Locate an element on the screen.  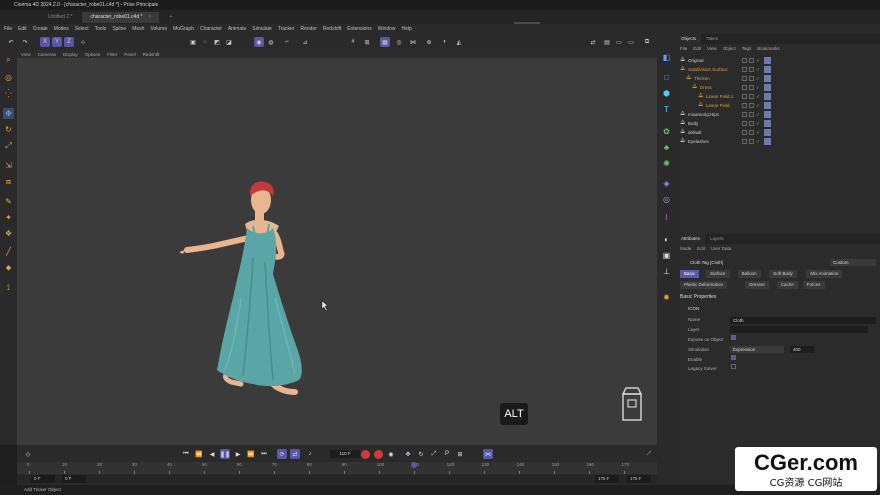
sound-icon: ♪ is located at coordinates (310, 454).